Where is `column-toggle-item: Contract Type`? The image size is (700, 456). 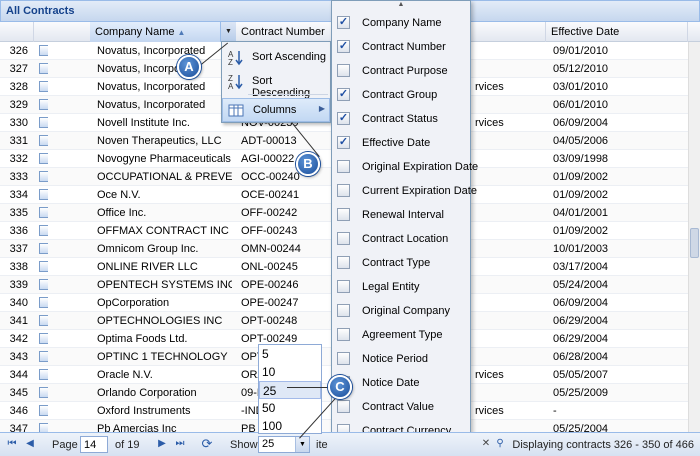
column-toggle-item: Contract Type is located at coordinates (401, 263).